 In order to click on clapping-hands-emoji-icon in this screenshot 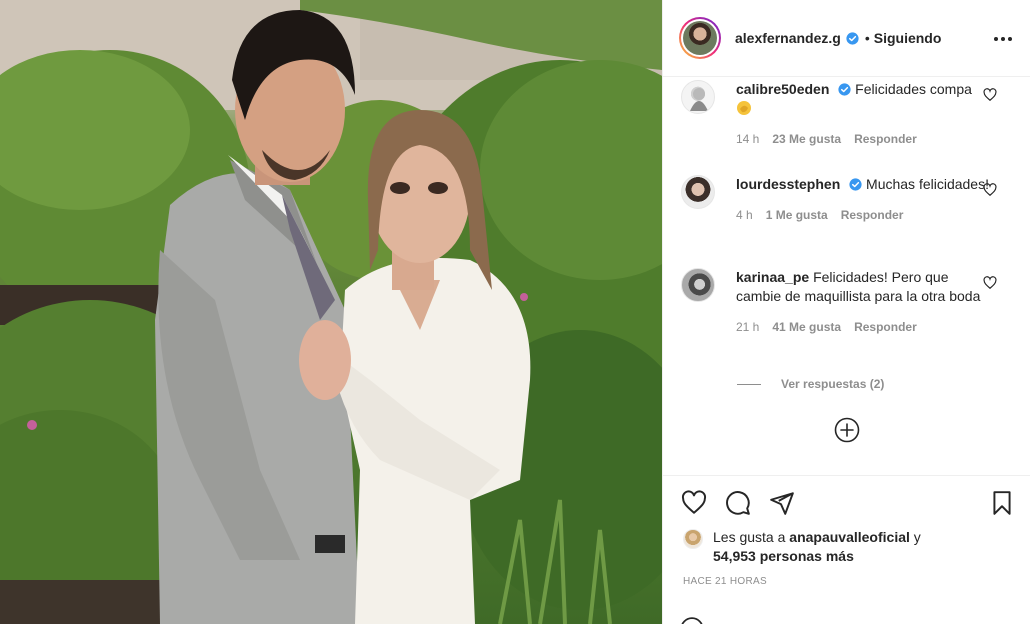, I will do `click(744, 108)`.